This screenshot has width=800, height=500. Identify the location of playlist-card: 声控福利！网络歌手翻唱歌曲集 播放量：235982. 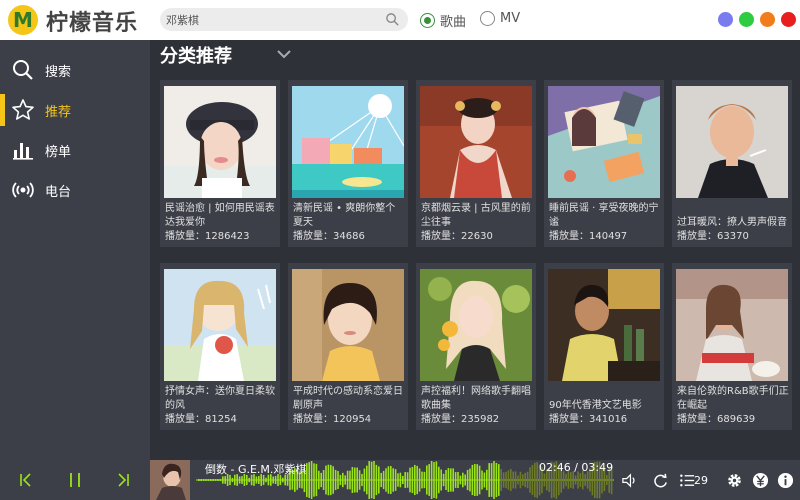
(476, 346).